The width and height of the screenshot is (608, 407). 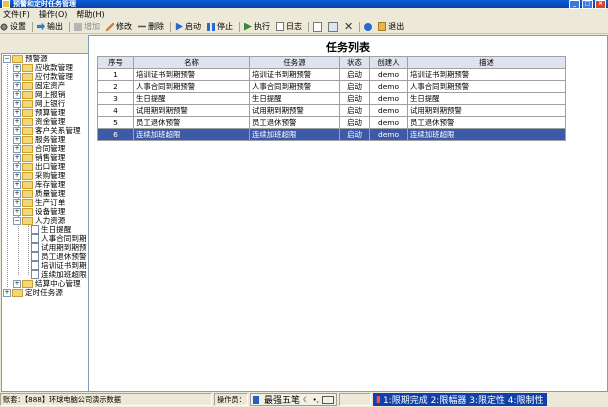 What do you see at coordinates (331, 86) in the screenshot?
I see `table-row: 2 人事合同到期预警 人事合同到期预警 启动 demo 人事合同到期预警` at bounding box center [331, 86].